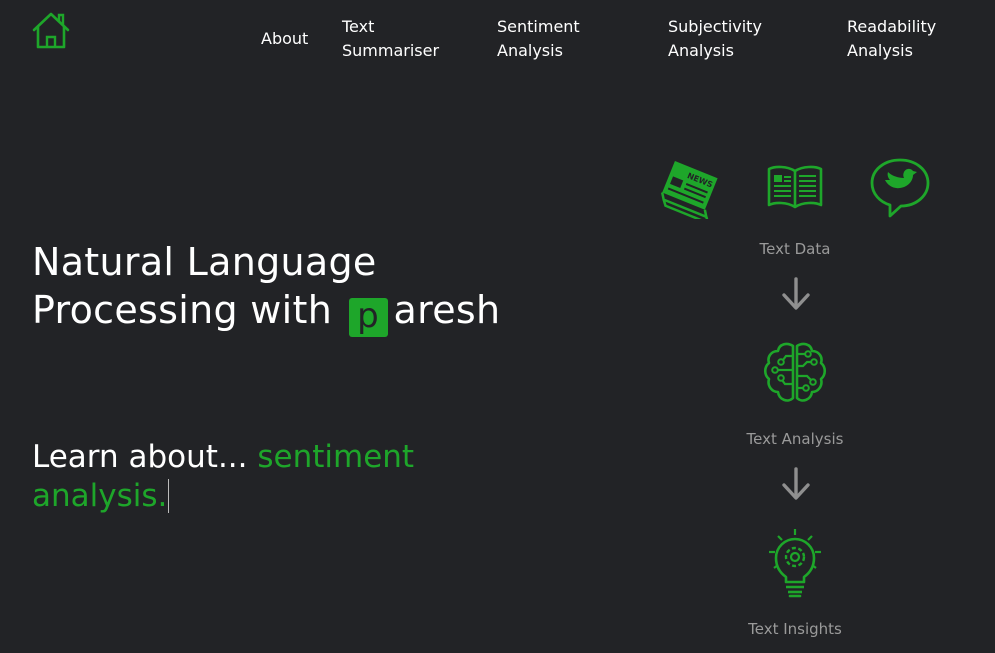 Image resolution: width=995 pixels, height=653 pixels. Describe the element at coordinates (368, 317) in the screenshot. I see `paresh-logo-letter: p` at that location.